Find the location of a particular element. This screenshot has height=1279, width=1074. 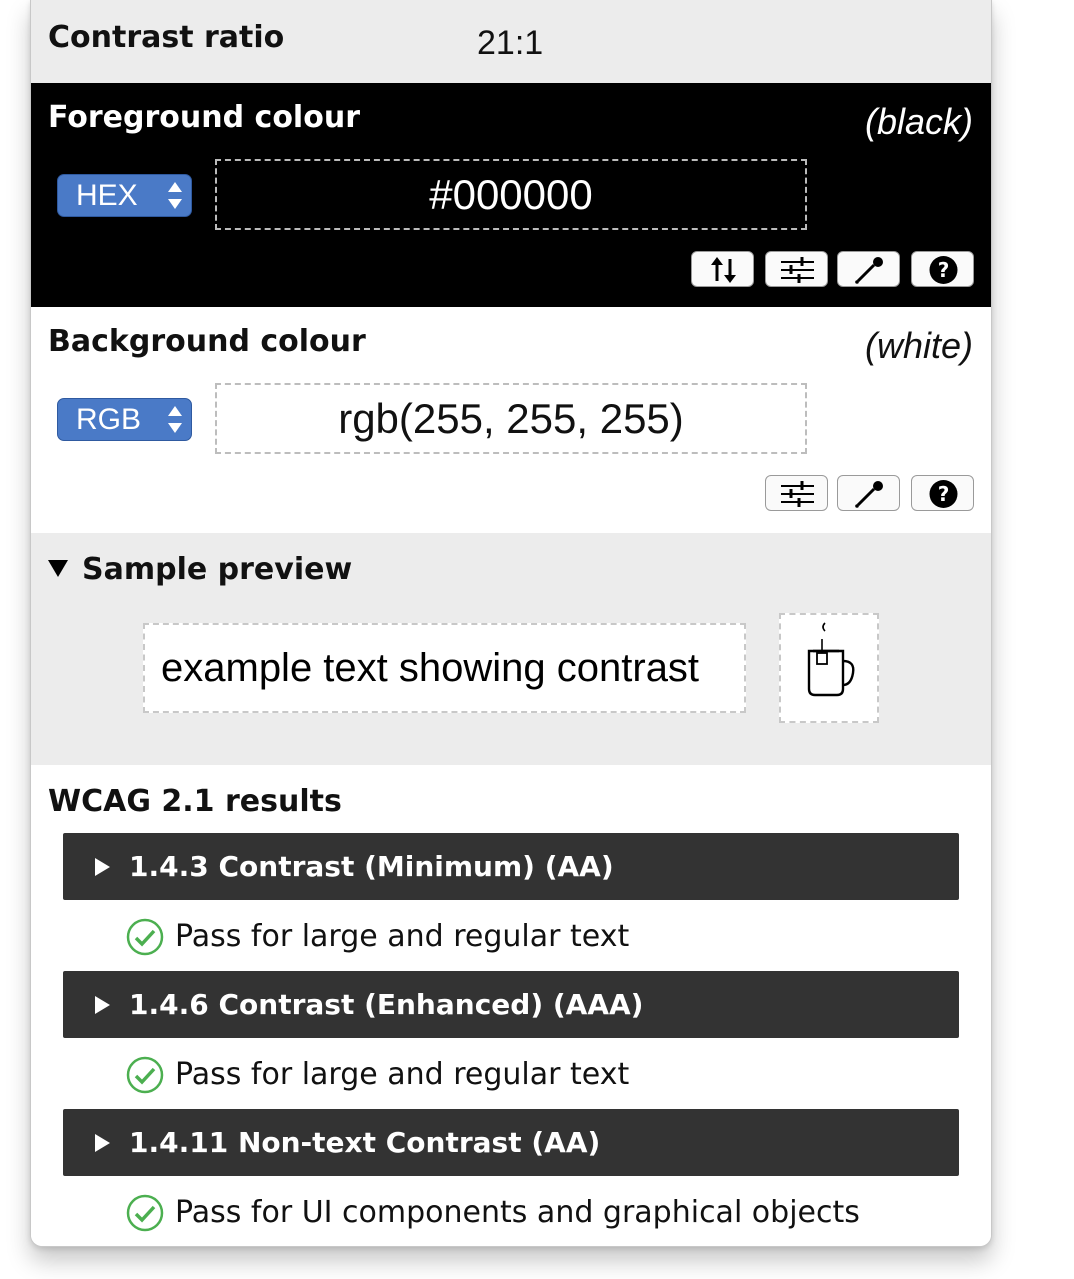

foreground-adjust-button is located at coordinates (796, 269).